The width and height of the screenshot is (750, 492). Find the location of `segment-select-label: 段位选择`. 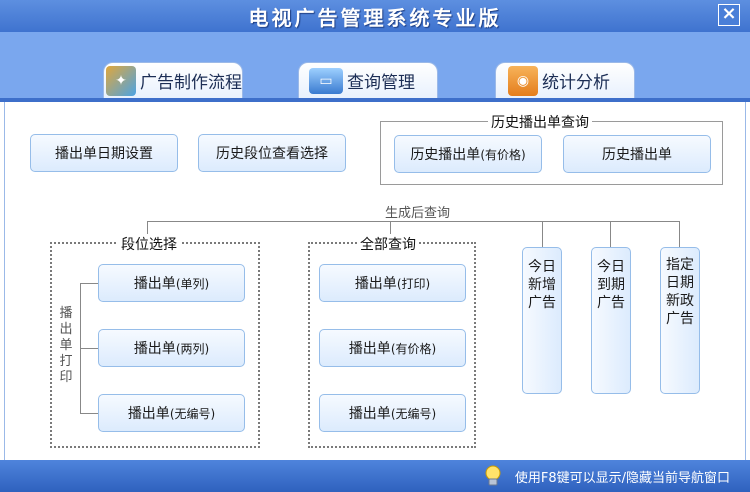

segment-select-label: 段位选择 is located at coordinates (149, 244).